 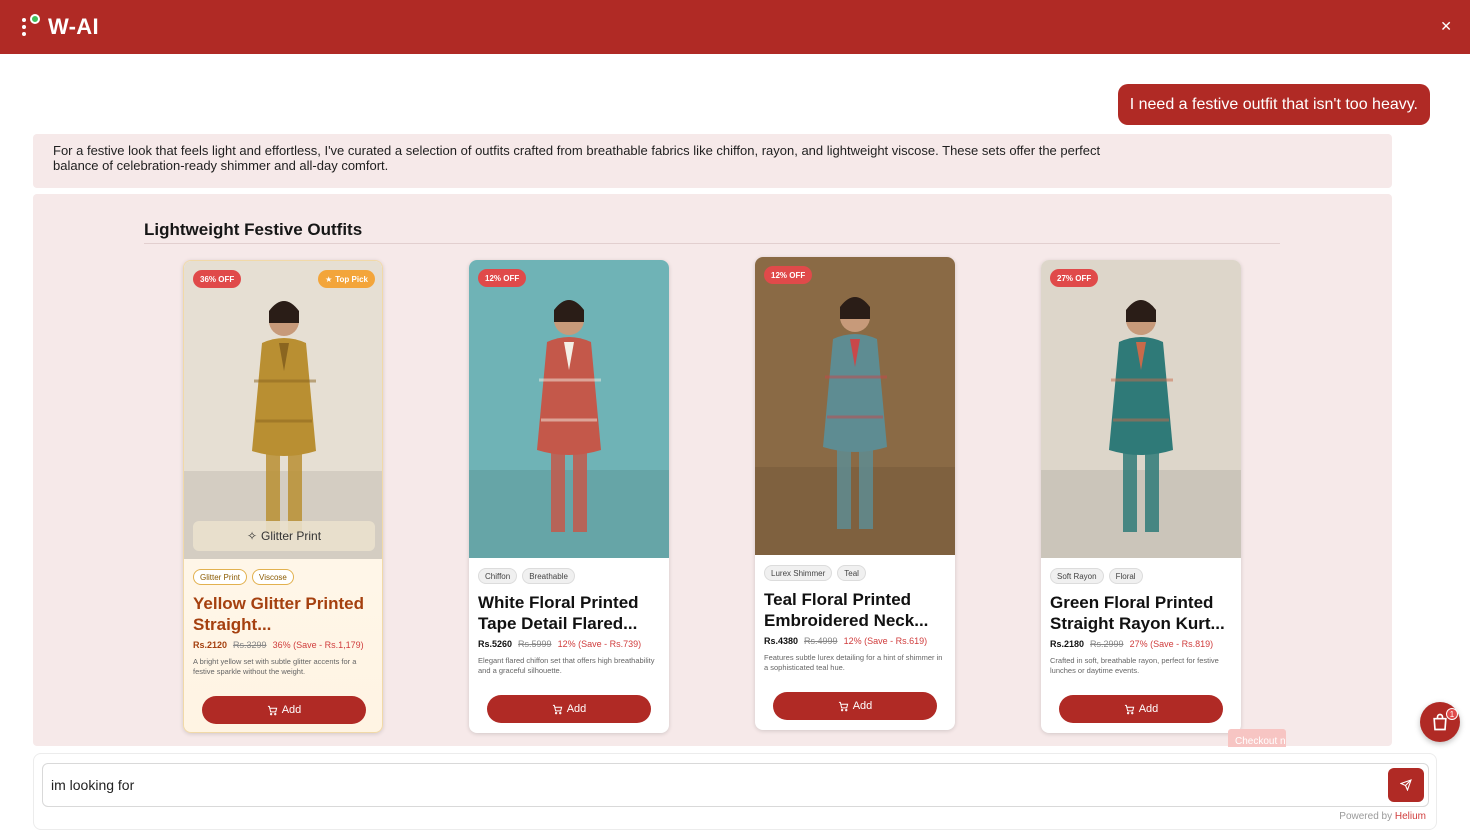 I want to click on message-input-box, so click(x=735, y=785).